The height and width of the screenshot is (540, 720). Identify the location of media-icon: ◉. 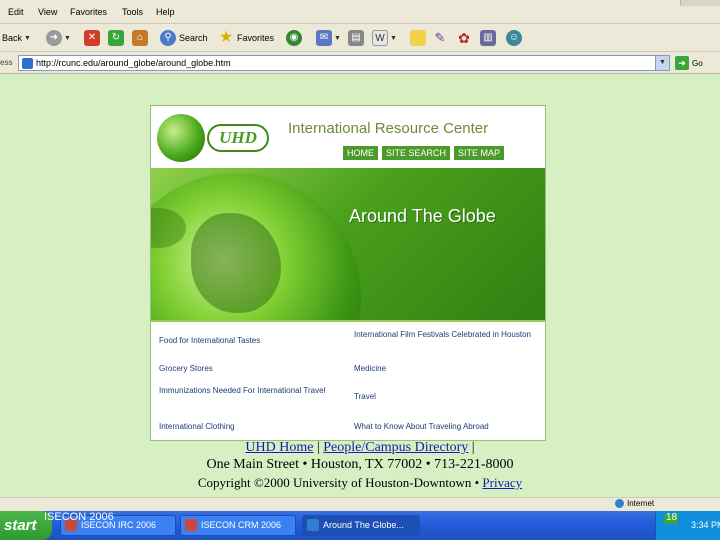
(294, 38).